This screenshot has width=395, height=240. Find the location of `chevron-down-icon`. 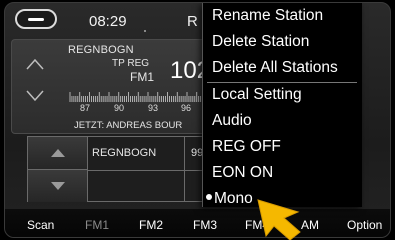

chevron-down-icon is located at coordinates (35, 96).